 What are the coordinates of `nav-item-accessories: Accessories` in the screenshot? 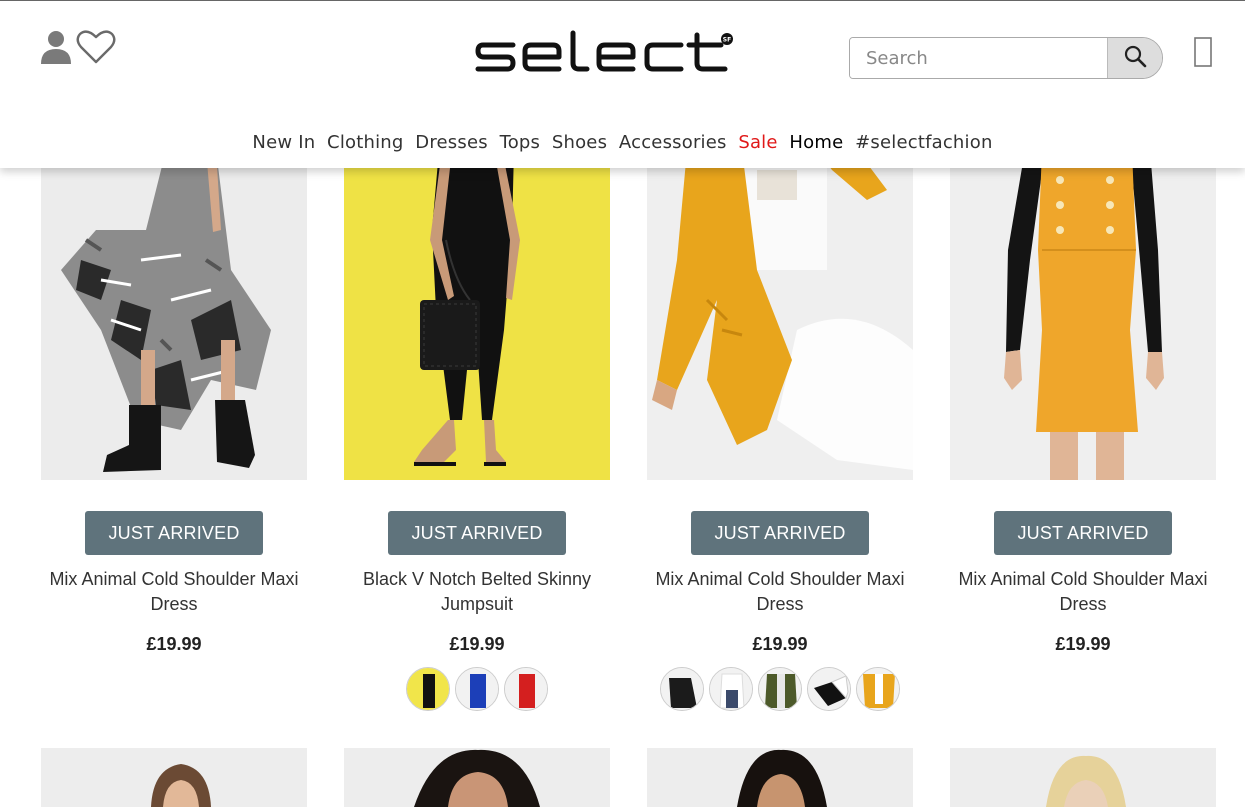 It's located at (673, 142).